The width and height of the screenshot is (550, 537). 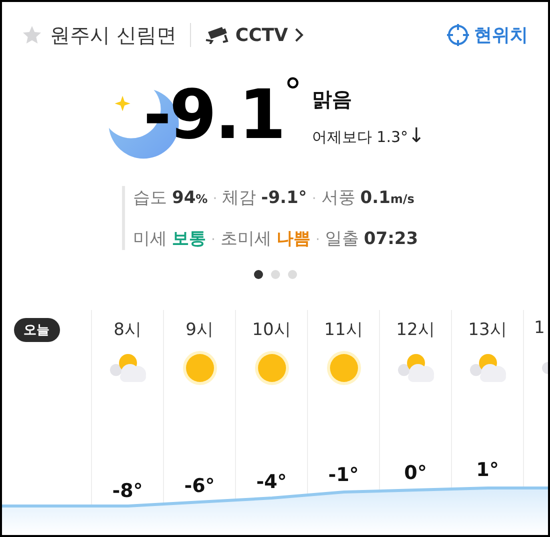 What do you see at coordinates (299, 35) in the screenshot?
I see `chevron-icon` at bounding box center [299, 35].